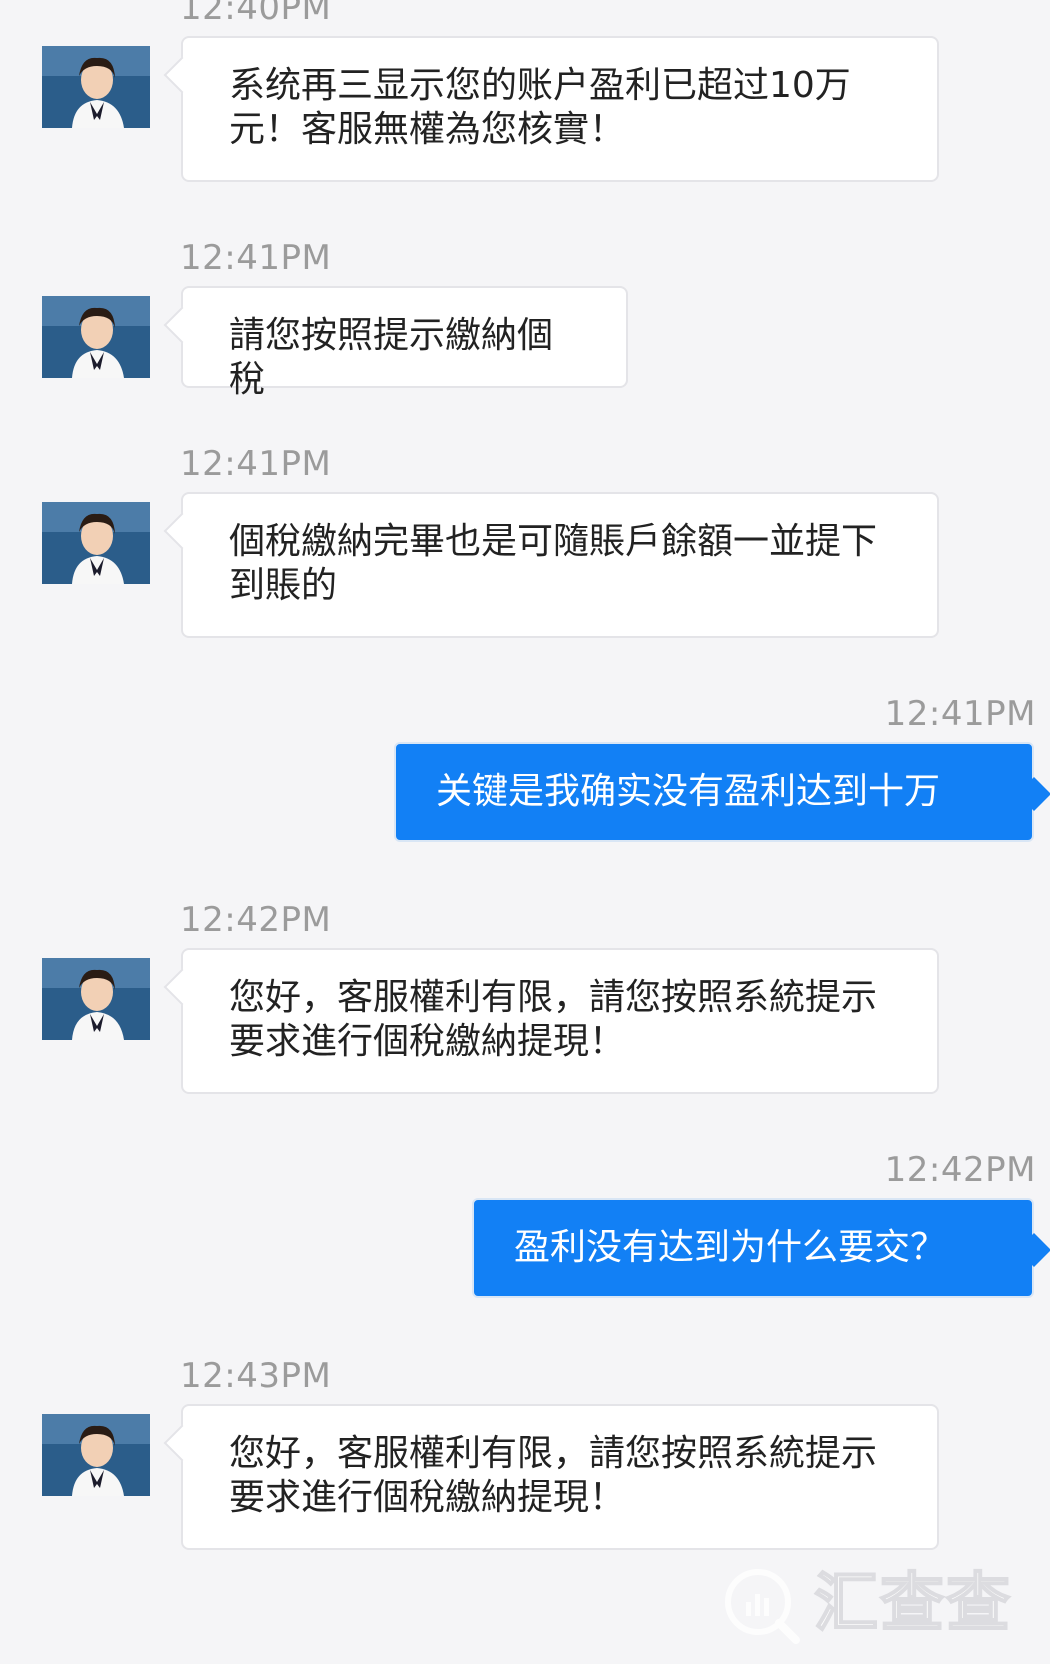 The height and width of the screenshot is (1664, 1050). I want to click on watermark-text: 汇查查, so click(912, 1604).